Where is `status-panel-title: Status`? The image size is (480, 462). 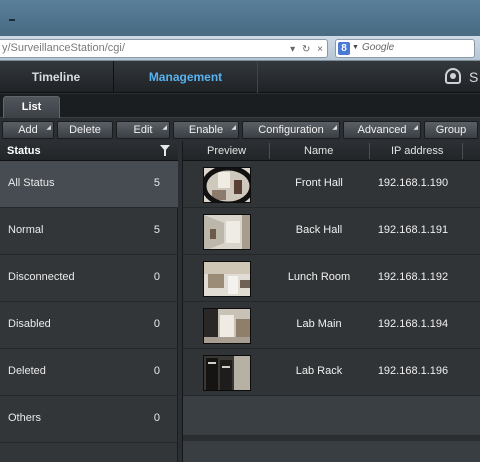
status-panel-title: Status is located at coordinates (24, 151).